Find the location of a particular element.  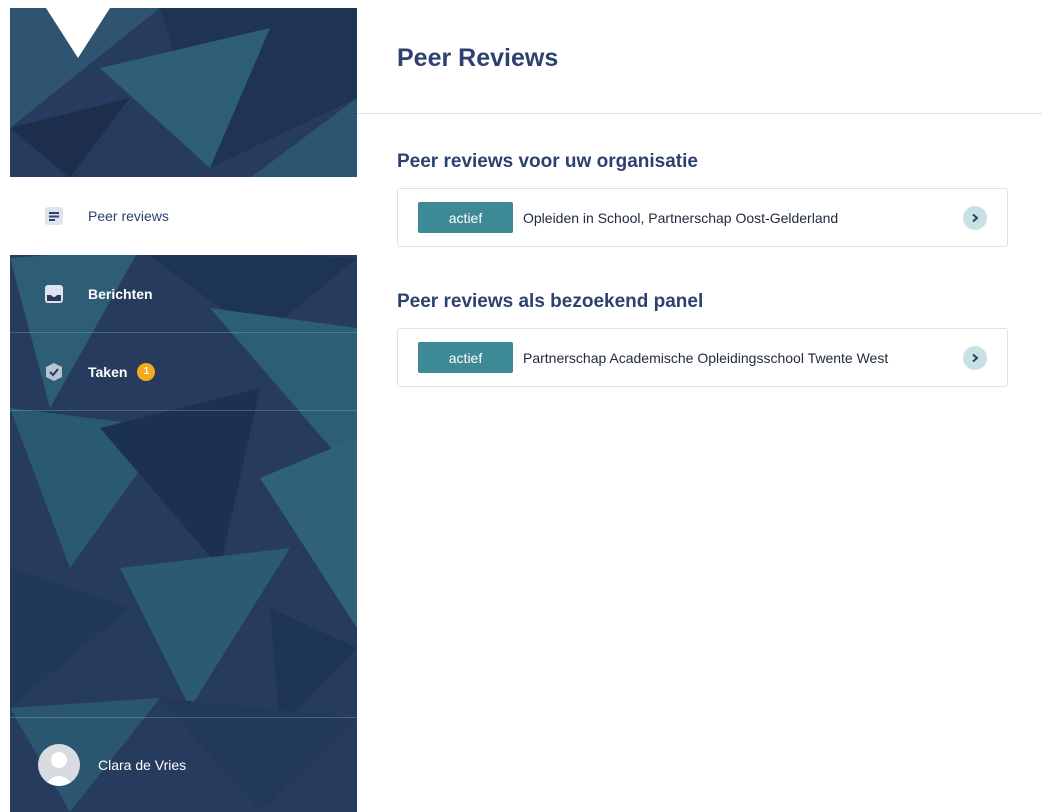

section-title-bezoekend-panel: Peer reviews als bezoekend panel is located at coordinates (550, 301).